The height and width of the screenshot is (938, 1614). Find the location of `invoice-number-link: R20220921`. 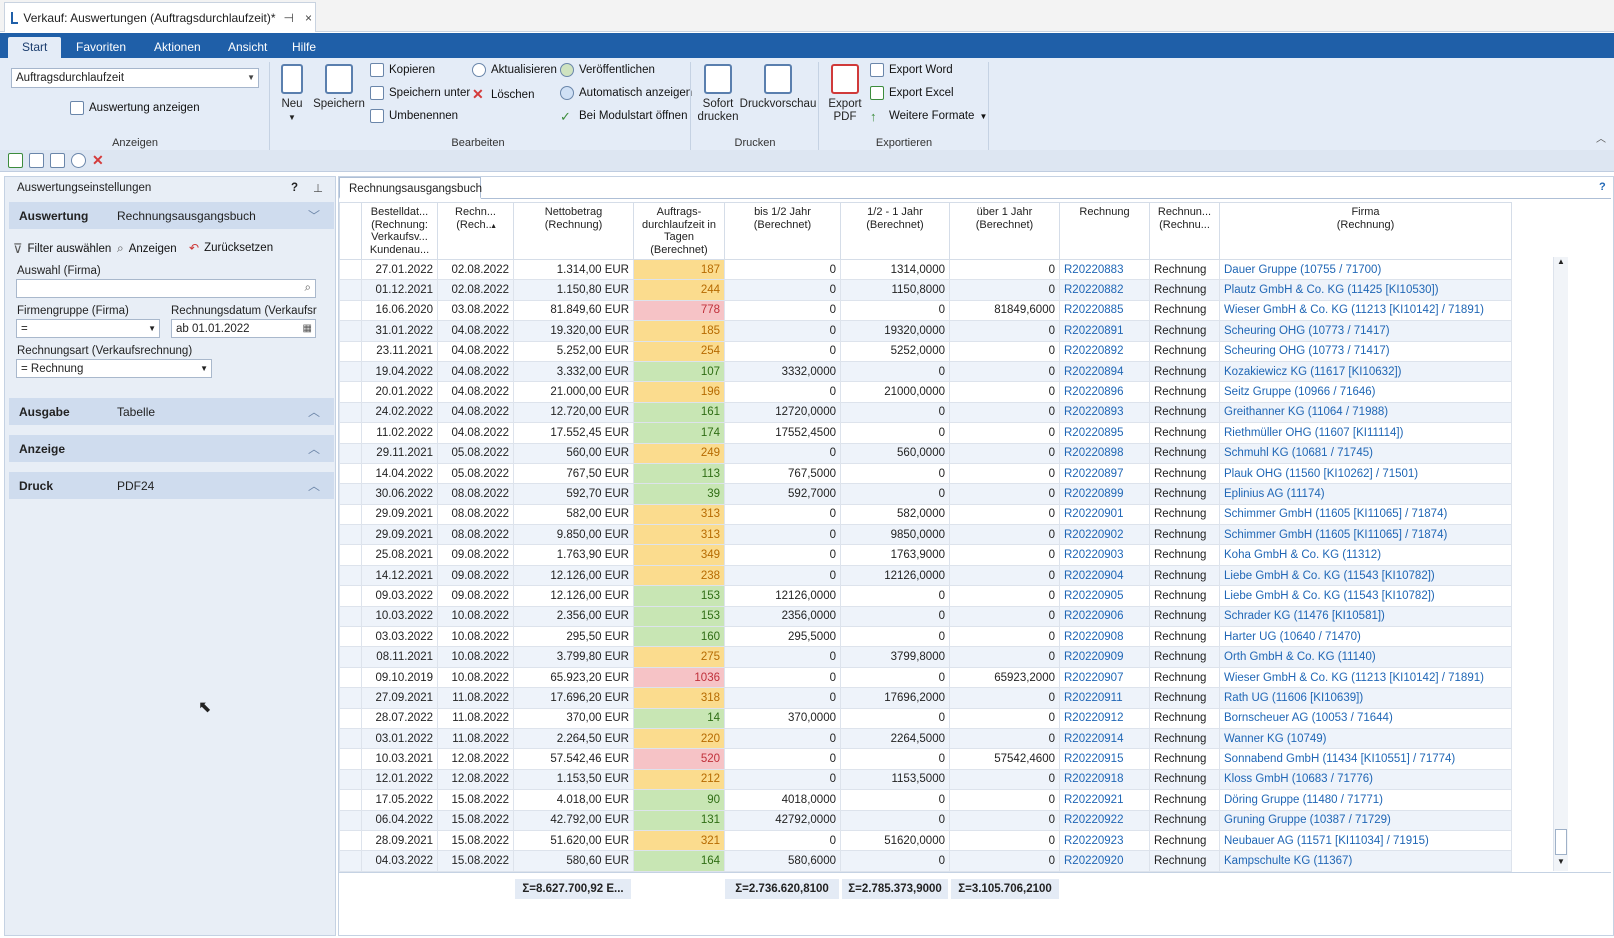

invoice-number-link: R20220921 is located at coordinates (1104, 800).